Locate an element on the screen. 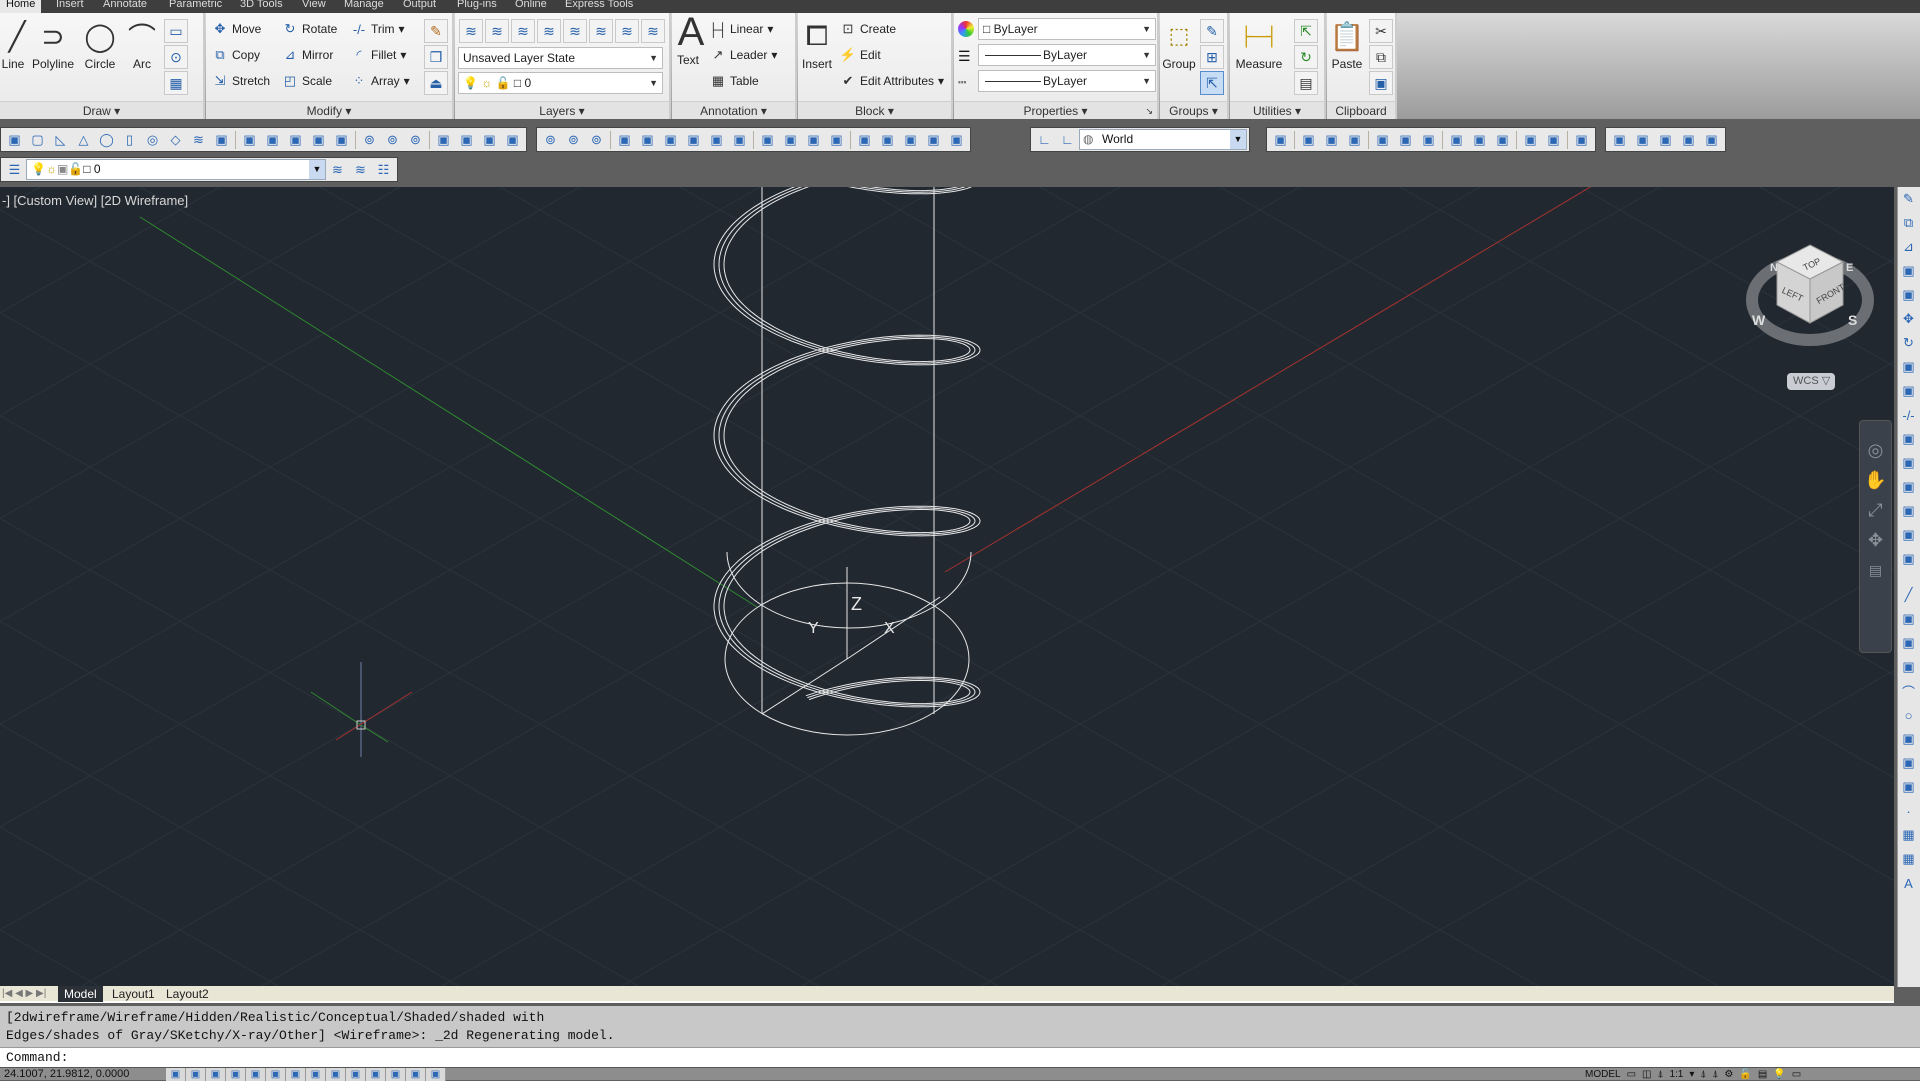  lineweight-icon: ▣ is located at coordinates (376, 1074).